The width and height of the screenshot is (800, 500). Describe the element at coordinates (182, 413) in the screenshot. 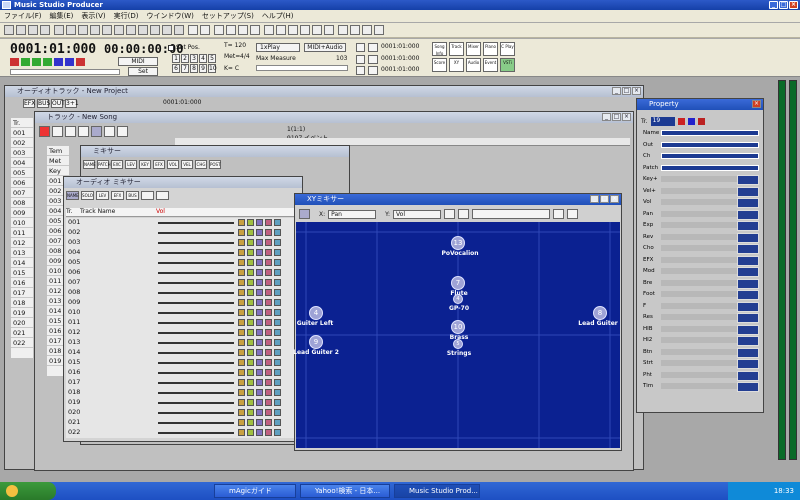

I see `table-row: 020` at that location.